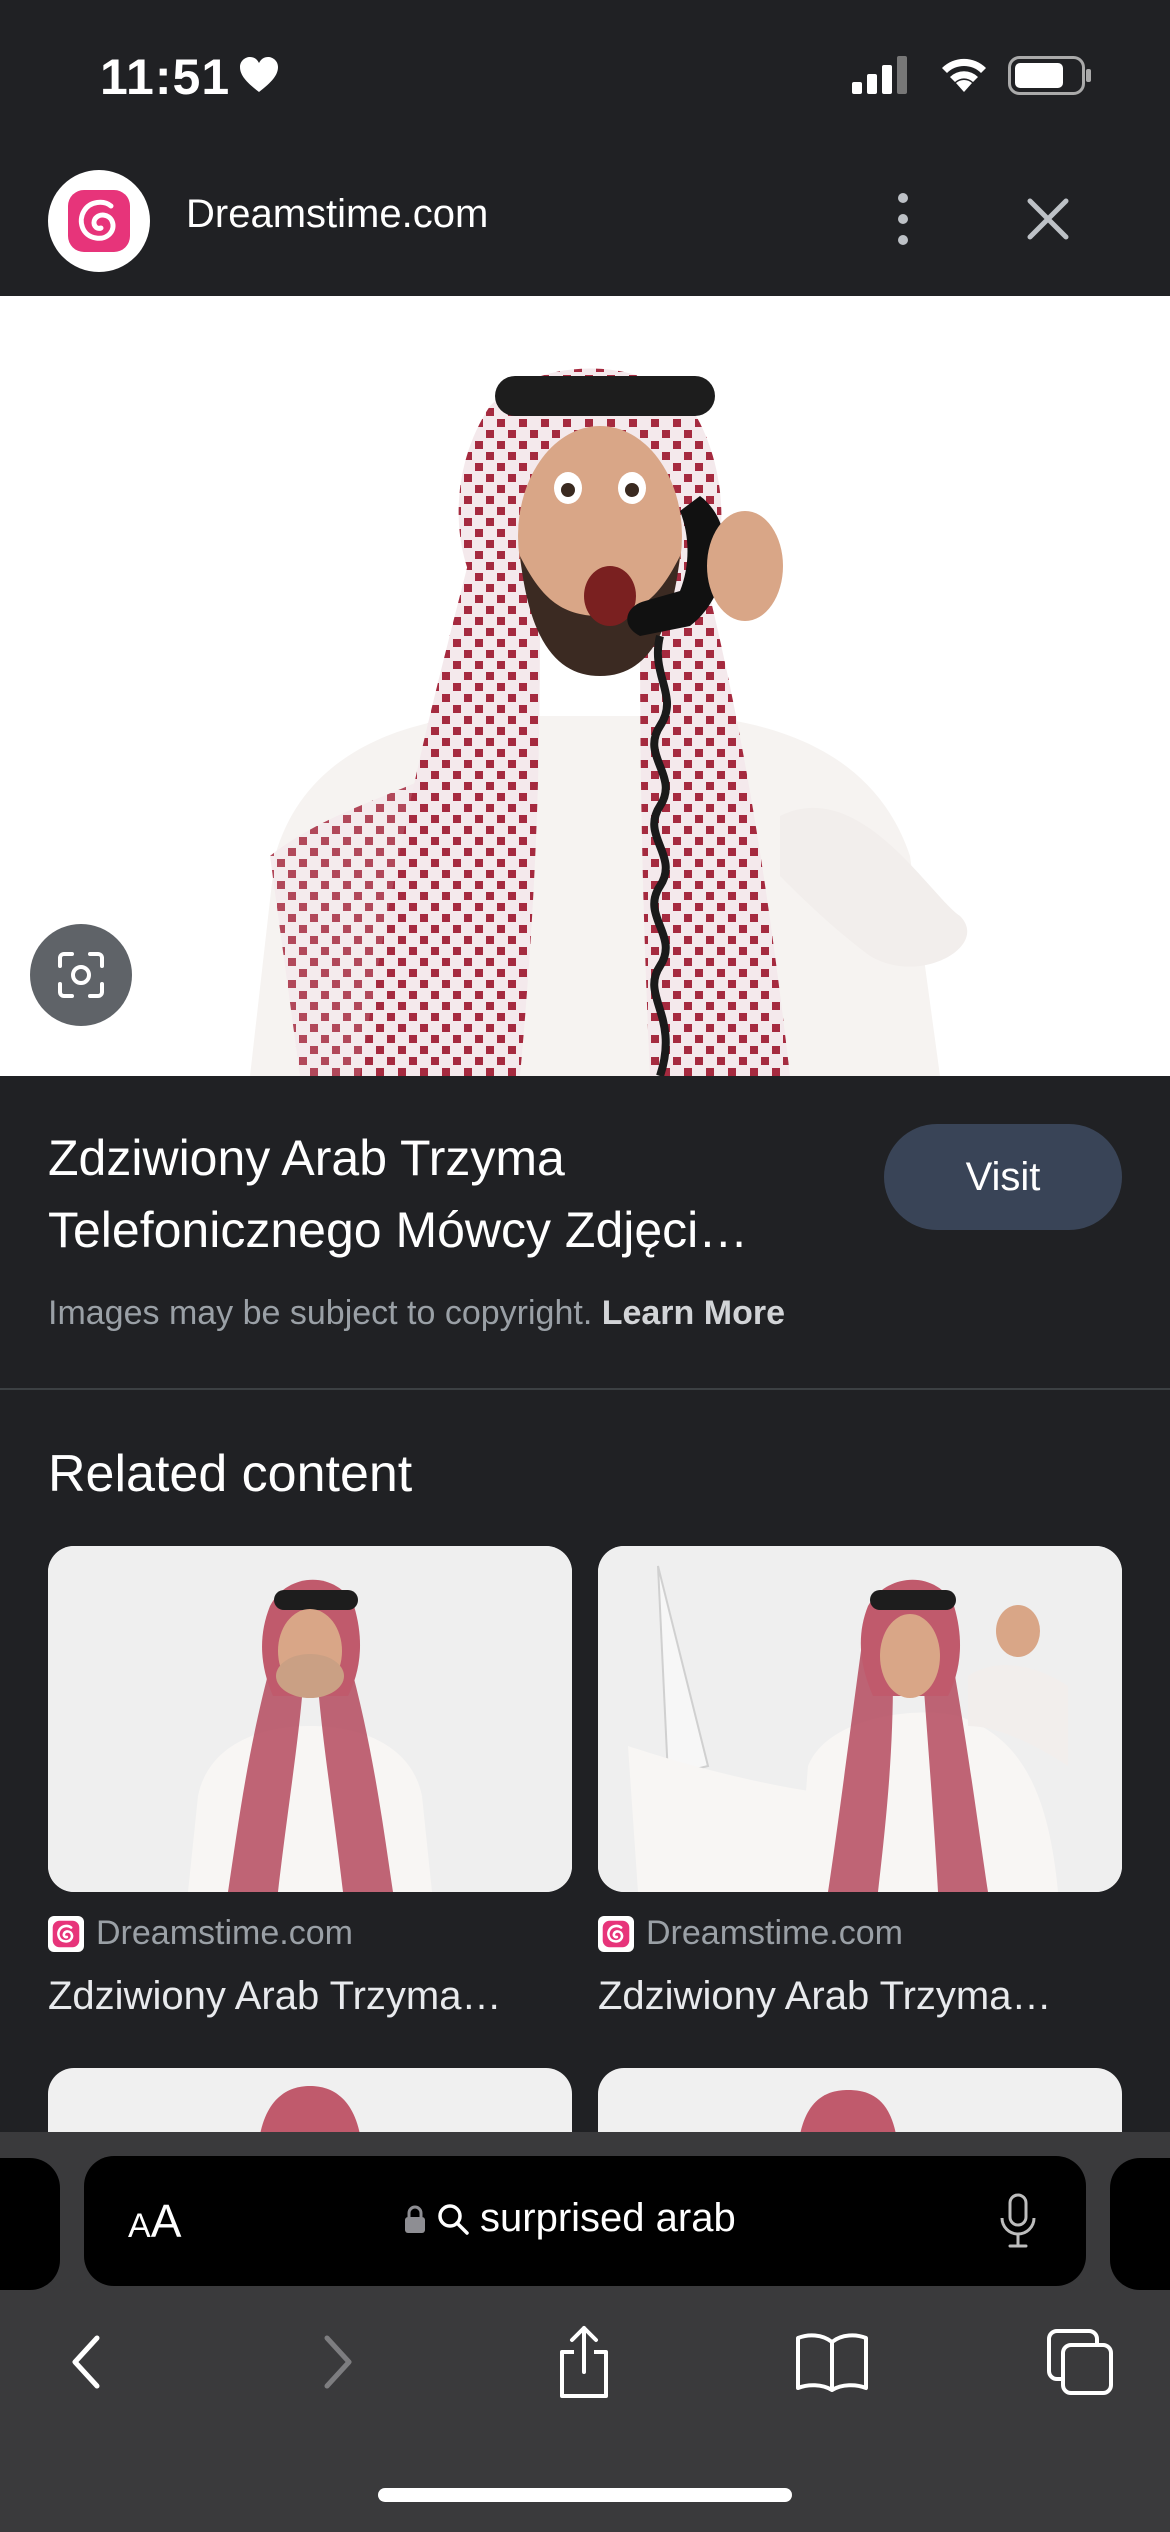 Image resolution: width=1170 pixels, height=2532 pixels. What do you see at coordinates (608, 2218) in the screenshot?
I see `address-text: surprised arab` at bounding box center [608, 2218].